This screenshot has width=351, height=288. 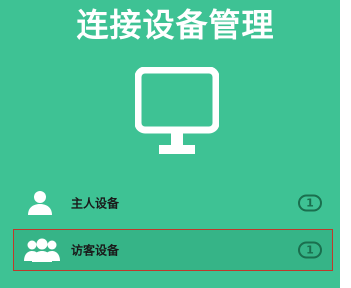 I want to click on users-icon, so click(x=42, y=250).